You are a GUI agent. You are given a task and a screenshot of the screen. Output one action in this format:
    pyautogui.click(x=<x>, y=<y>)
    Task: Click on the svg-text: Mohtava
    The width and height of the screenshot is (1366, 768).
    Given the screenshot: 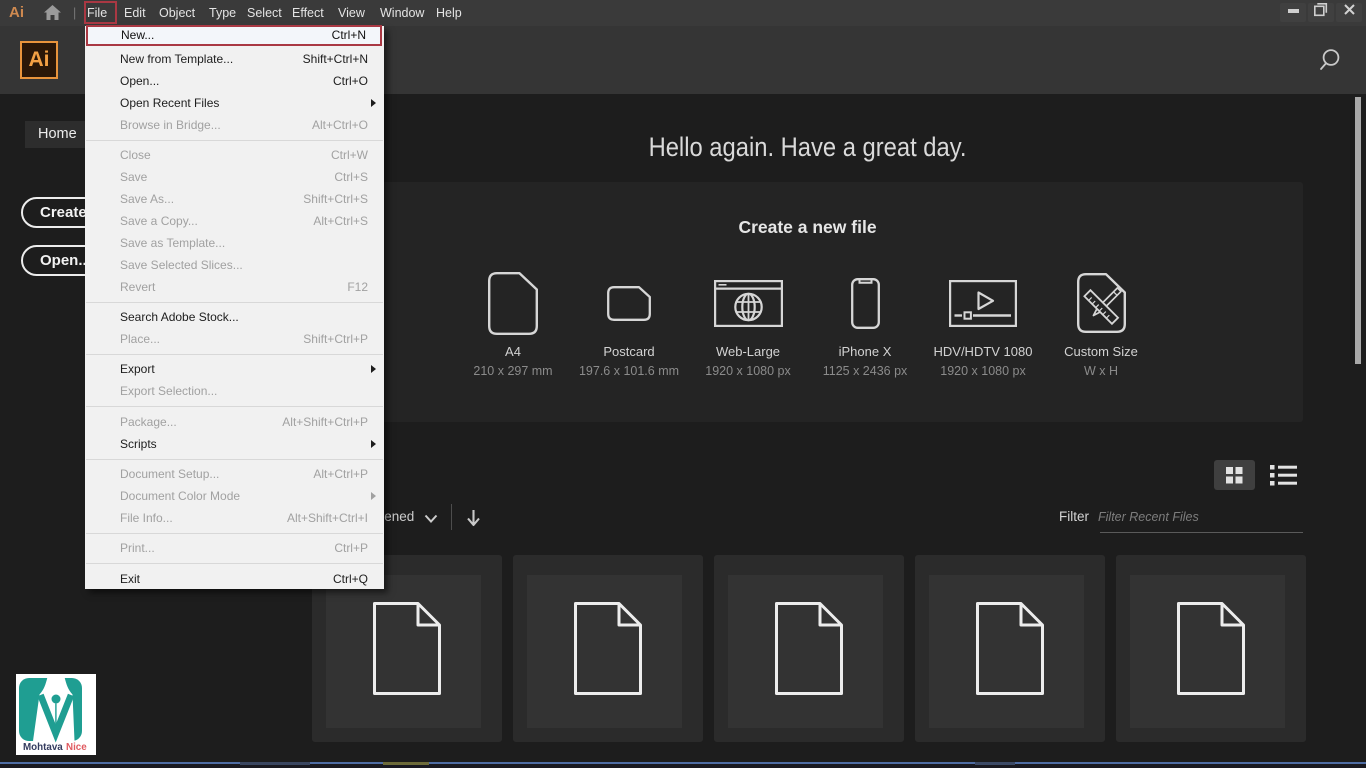 What is the action you would take?
    pyautogui.click(x=43, y=747)
    